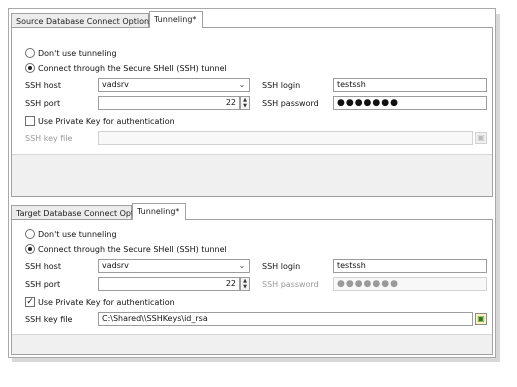 The image size is (517, 387). I want to click on source-ssh-port-label: SSH port, so click(43, 103).